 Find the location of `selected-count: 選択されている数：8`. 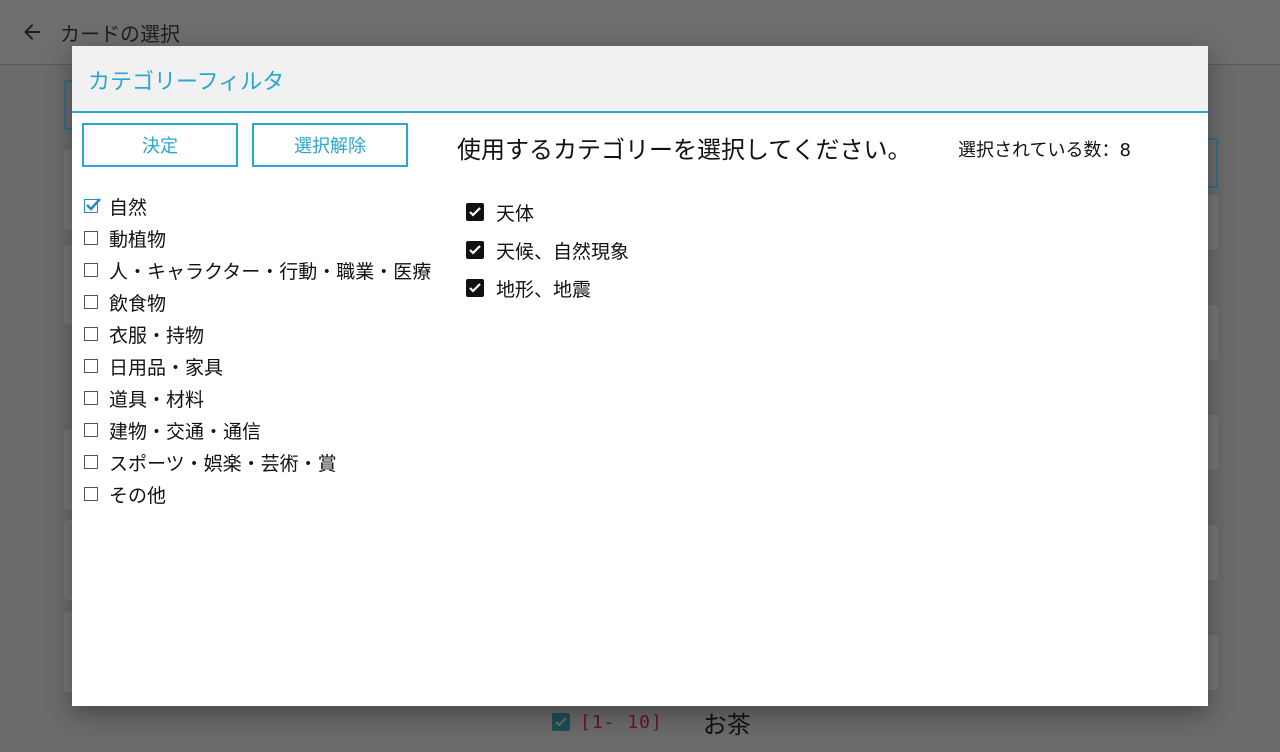

selected-count: 選択されている数：8 is located at coordinates (1044, 150).